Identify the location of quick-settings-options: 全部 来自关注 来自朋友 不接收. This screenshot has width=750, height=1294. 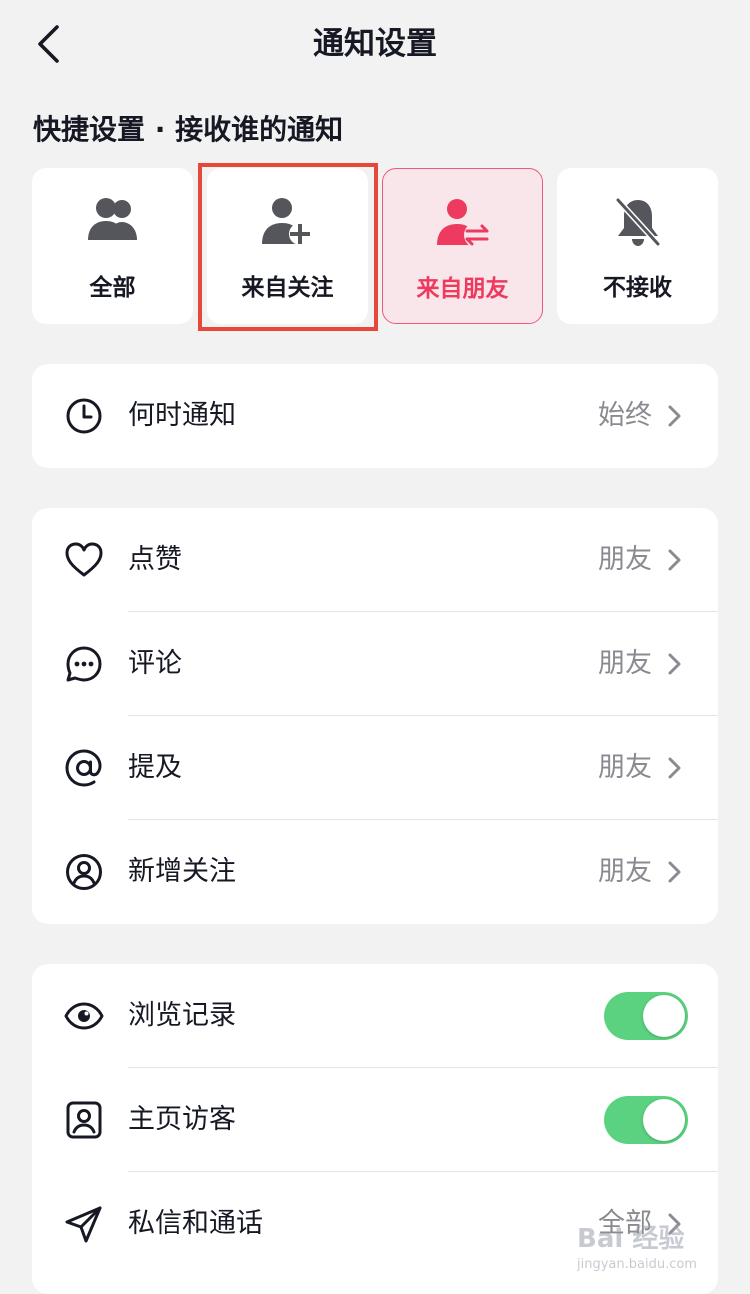
(375, 246).